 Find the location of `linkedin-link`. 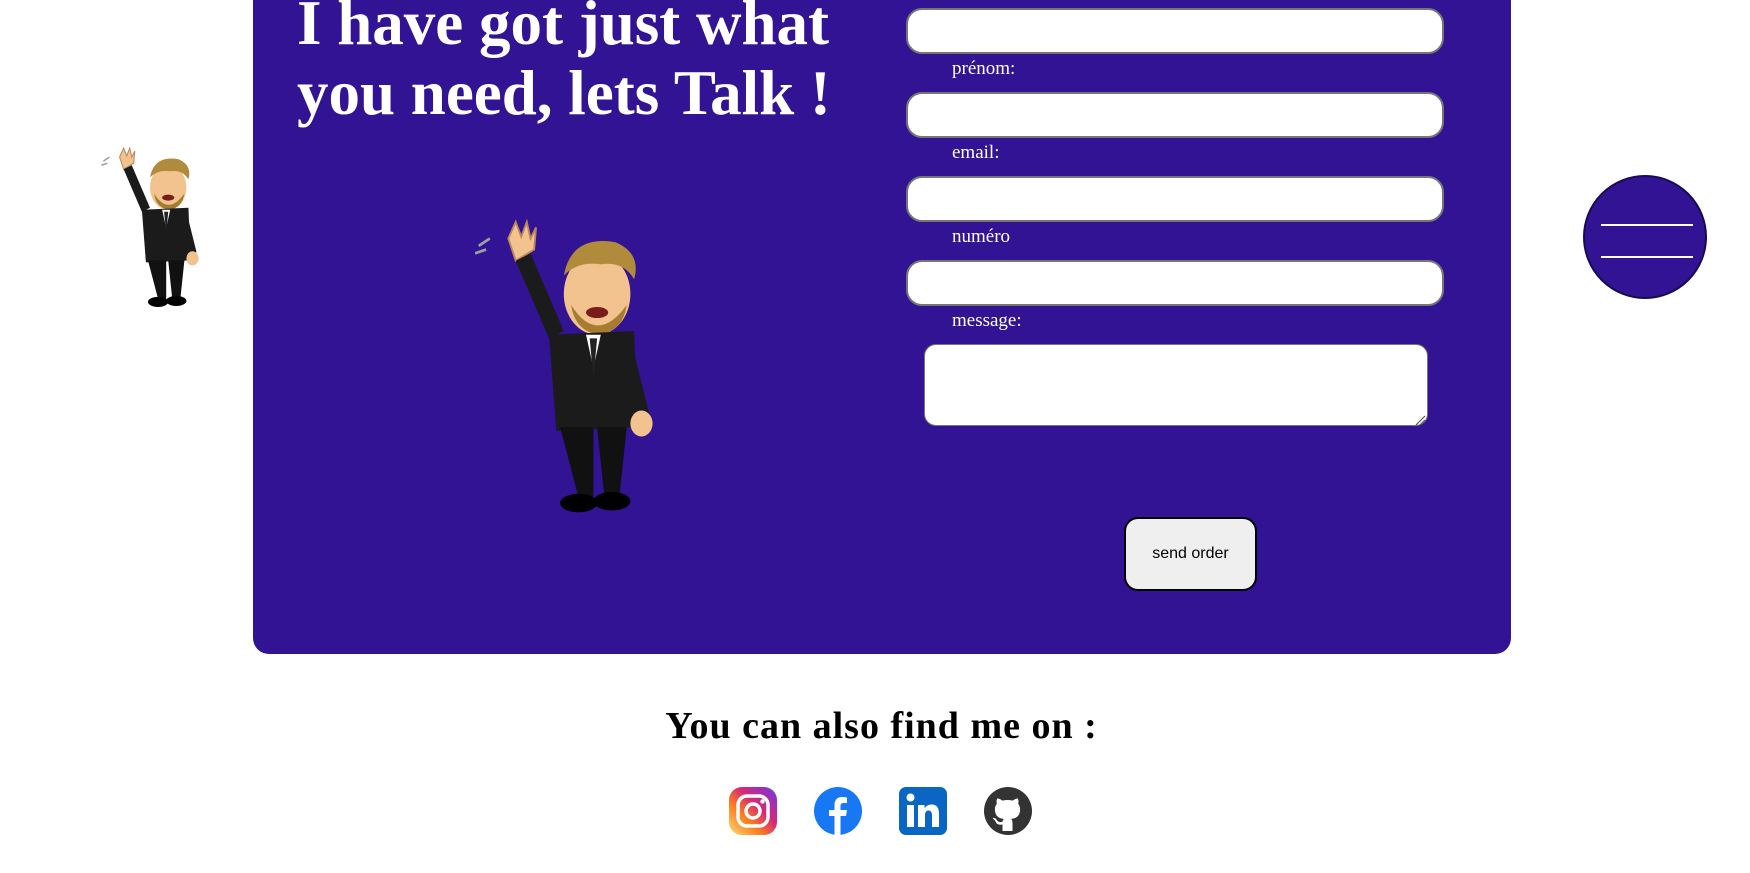

linkedin-link is located at coordinates (923, 811).